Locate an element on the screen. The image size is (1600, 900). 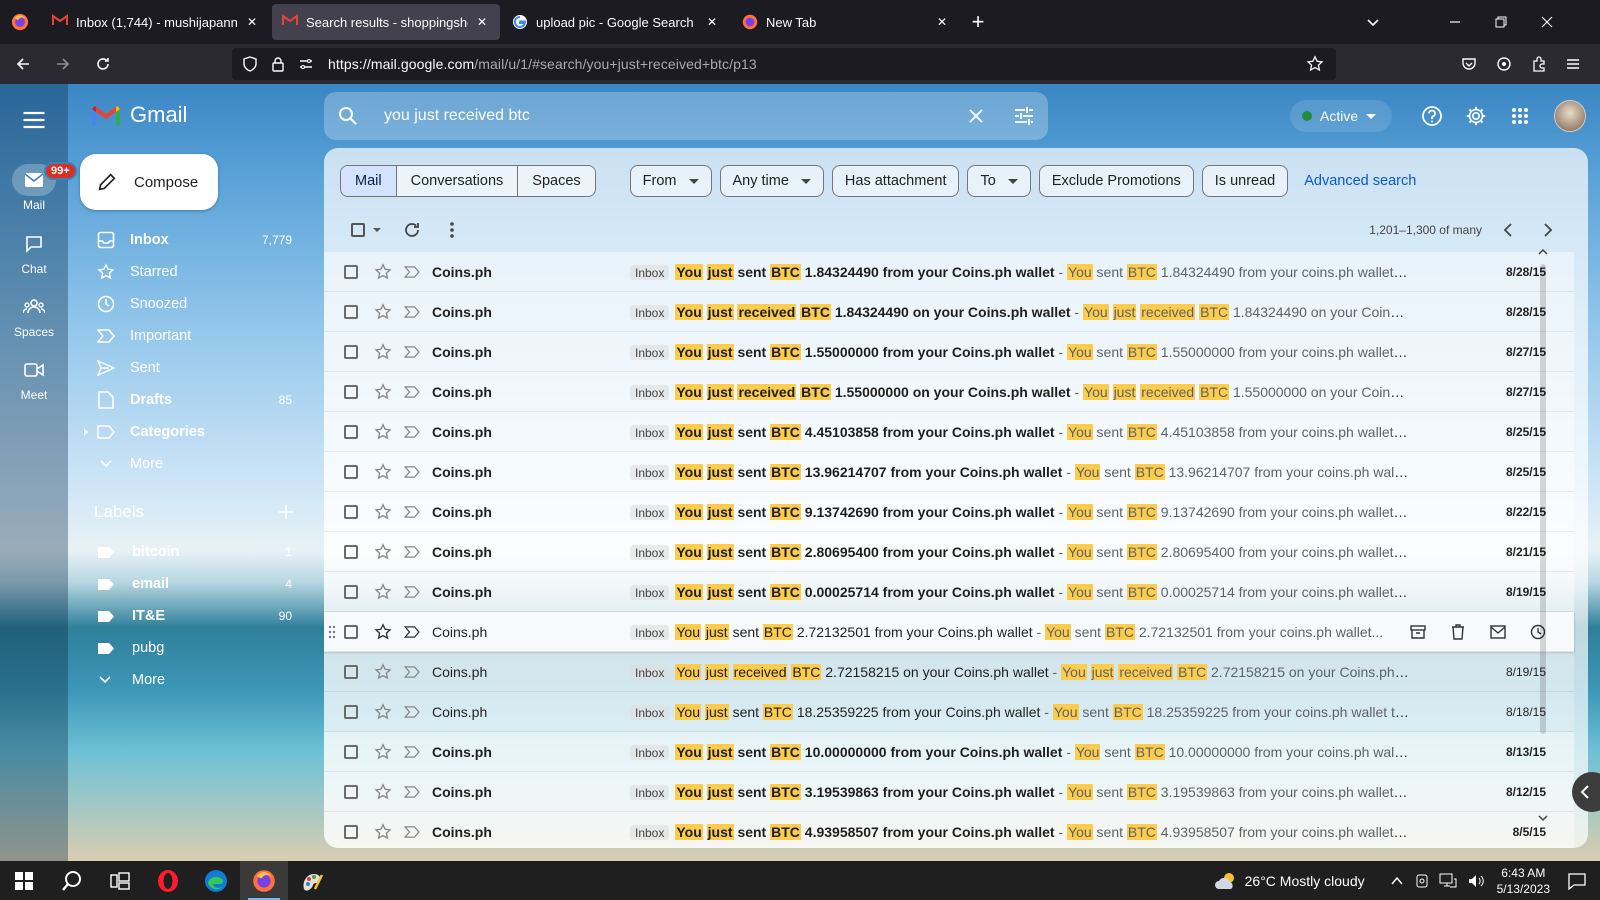
forward-arrow-icon is located at coordinates (63, 64).